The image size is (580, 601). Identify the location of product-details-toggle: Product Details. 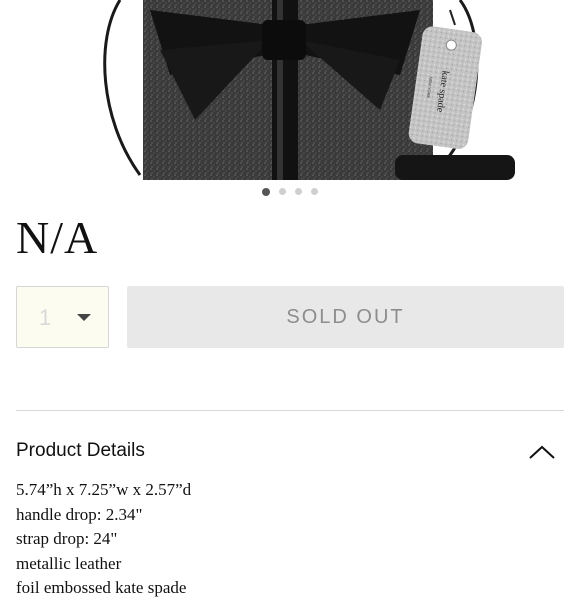
(290, 453).